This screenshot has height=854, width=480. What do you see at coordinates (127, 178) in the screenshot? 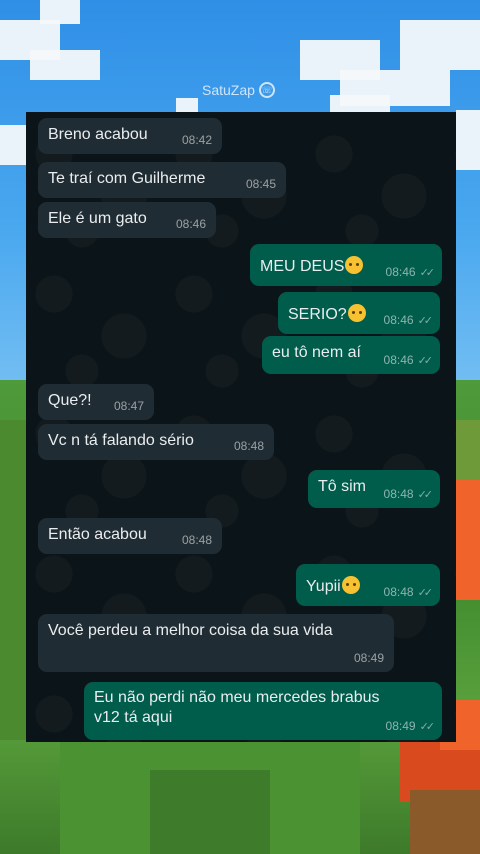
I see `message-text: Te traí com Guilherme` at bounding box center [127, 178].